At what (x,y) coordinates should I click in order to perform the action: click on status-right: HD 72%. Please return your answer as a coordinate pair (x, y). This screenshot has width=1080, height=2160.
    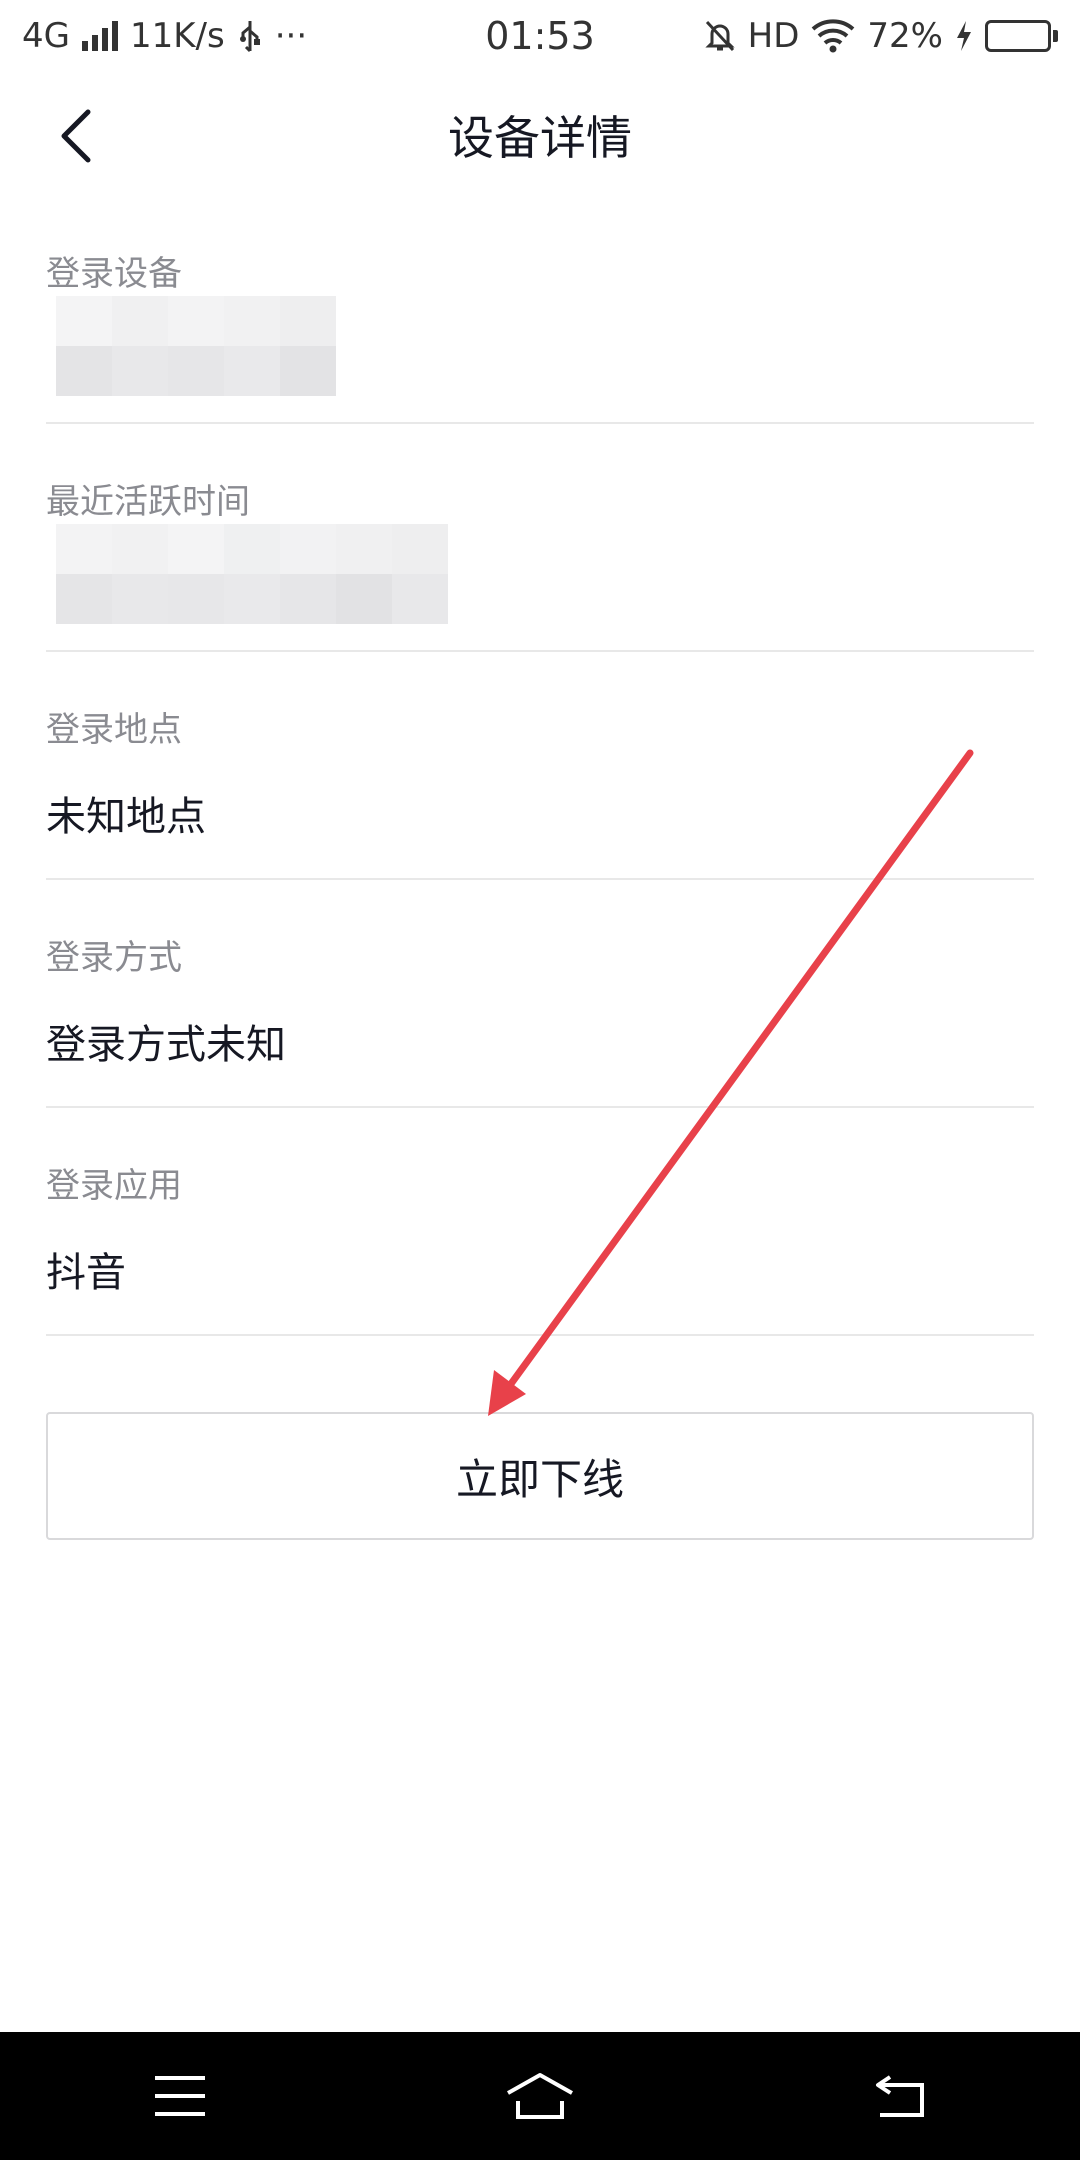
    Looking at the image, I should click on (881, 36).